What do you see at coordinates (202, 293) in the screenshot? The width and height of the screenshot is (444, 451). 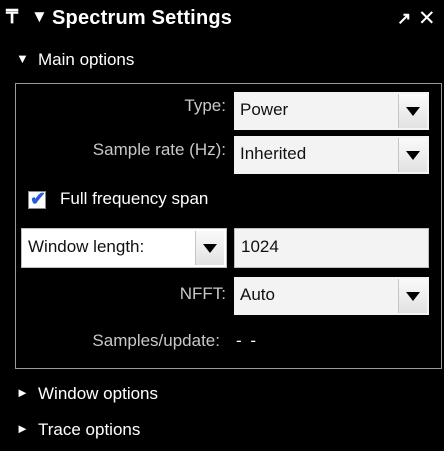 I see `nfft-label: NFFT:` at bounding box center [202, 293].